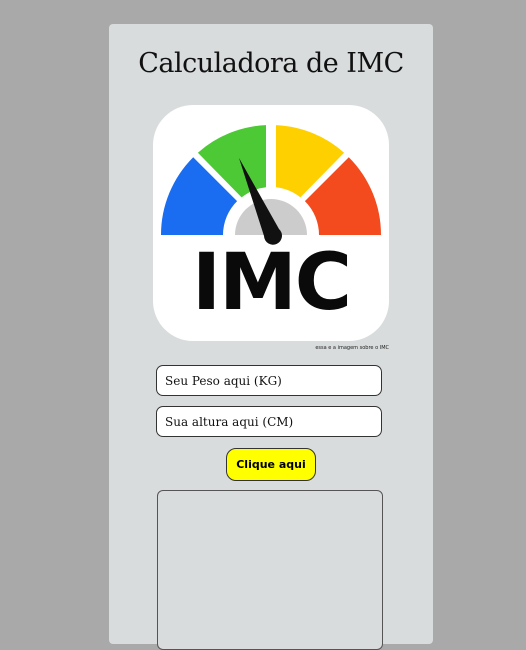  Describe the element at coordinates (271, 464) in the screenshot. I see `calculate-button: Clique aqui` at that location.